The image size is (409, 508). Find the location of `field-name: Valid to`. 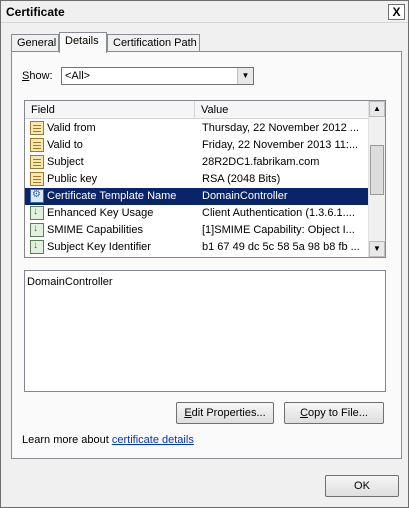

field-name: Valid to is located at coordinates (65, 145).